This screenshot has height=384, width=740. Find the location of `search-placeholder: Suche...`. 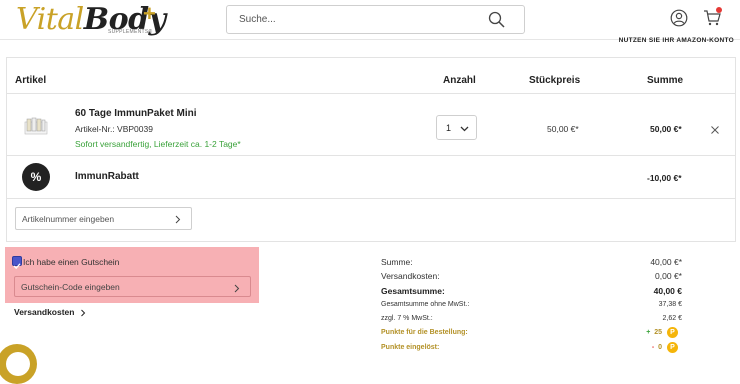

search-placeholder: Suche... is located at coordinates (257, 19).